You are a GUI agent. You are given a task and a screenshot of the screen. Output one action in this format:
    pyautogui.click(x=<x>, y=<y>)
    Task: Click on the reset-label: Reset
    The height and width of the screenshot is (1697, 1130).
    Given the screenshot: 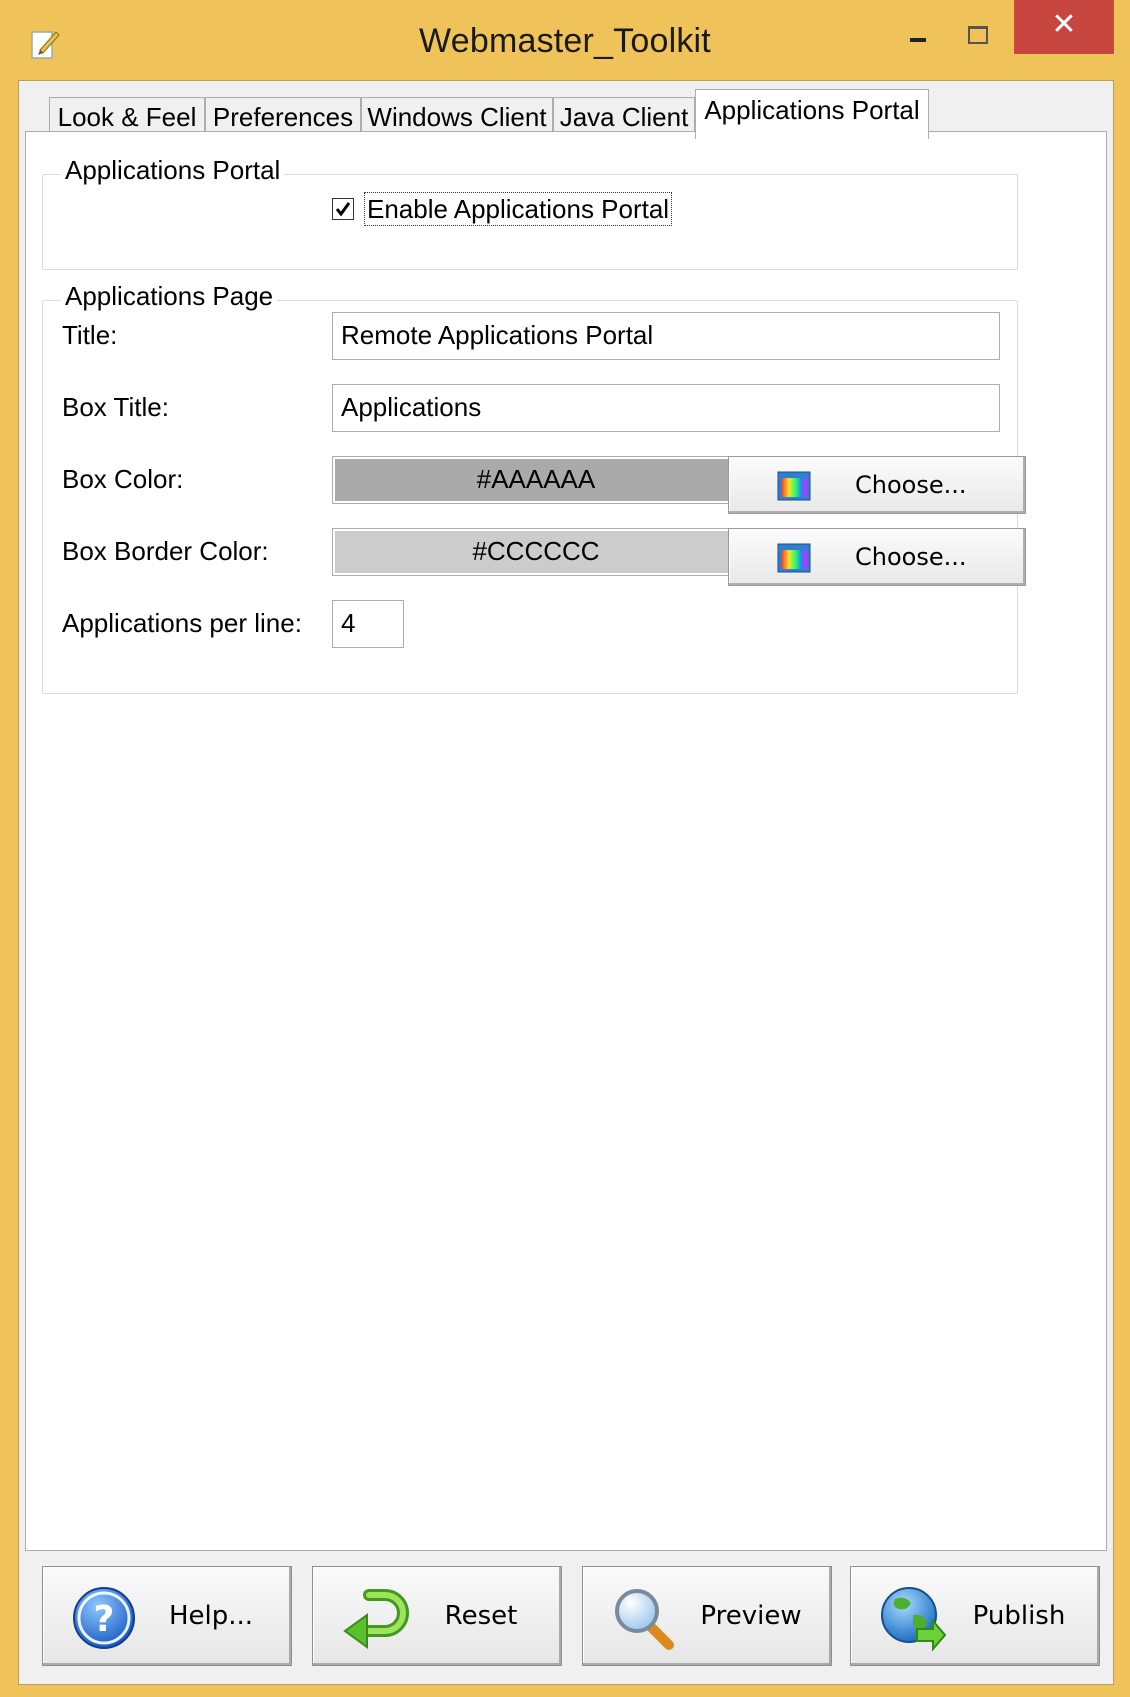 What is the action you would take?
    pyautogui.click(x=481, y=1616)
    